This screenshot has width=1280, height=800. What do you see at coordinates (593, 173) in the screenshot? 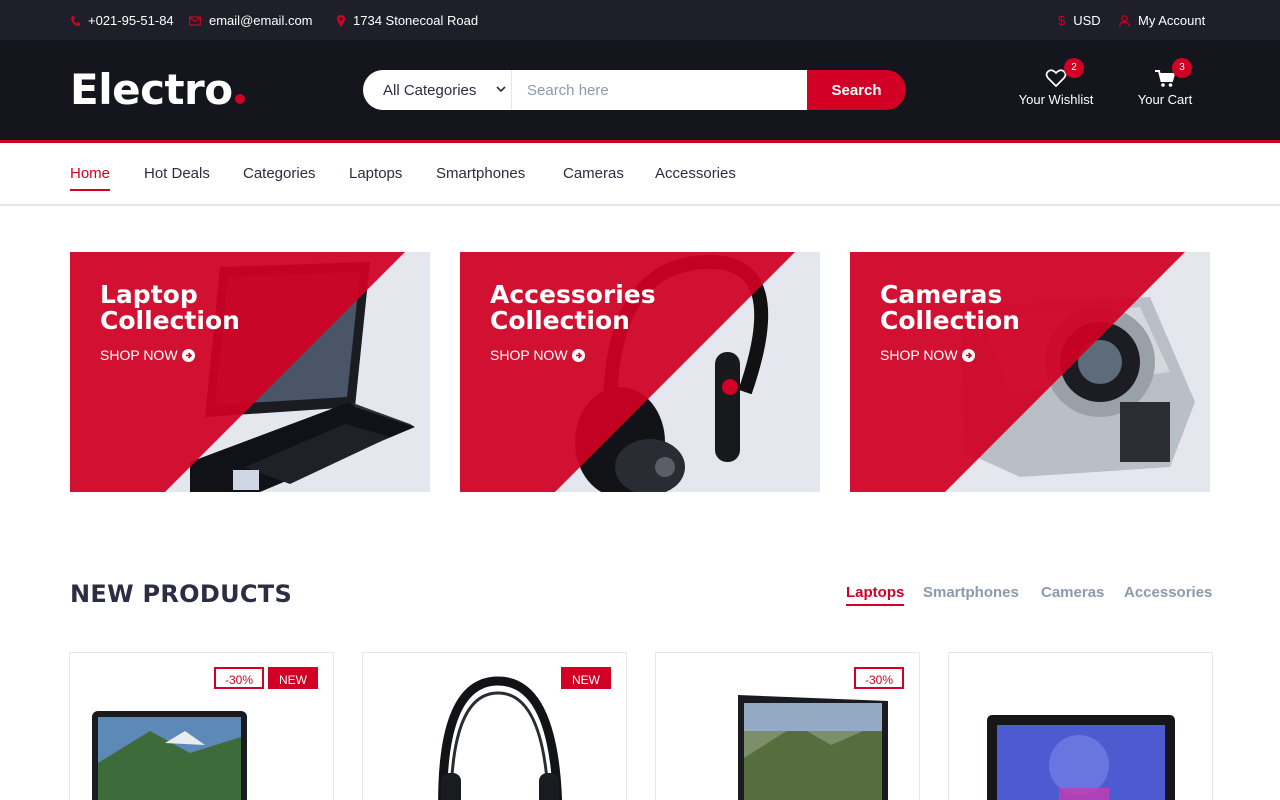
I see `nav-item-cameras: Cameras` at bounding box center [593, 173].